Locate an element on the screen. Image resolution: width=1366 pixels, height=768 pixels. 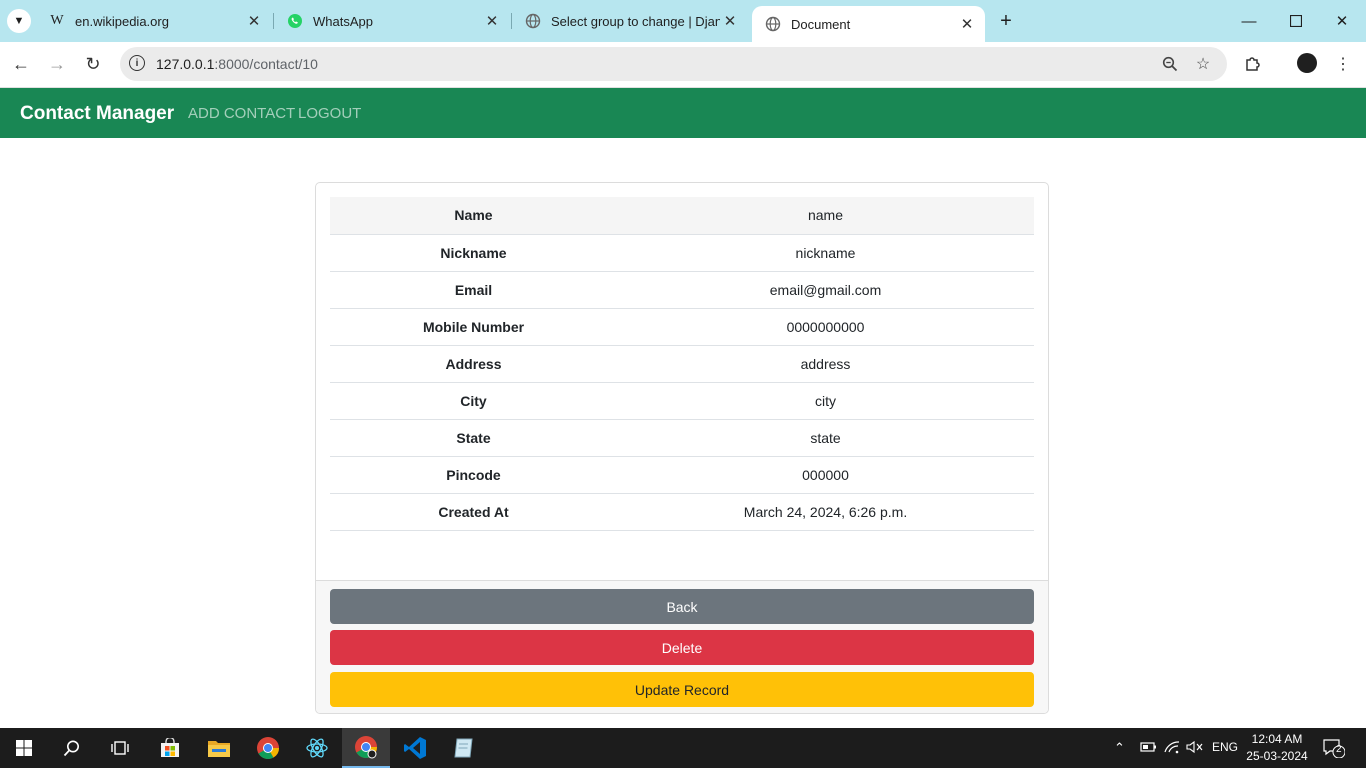
windows-start-icon is located at coordinates (24, 748).